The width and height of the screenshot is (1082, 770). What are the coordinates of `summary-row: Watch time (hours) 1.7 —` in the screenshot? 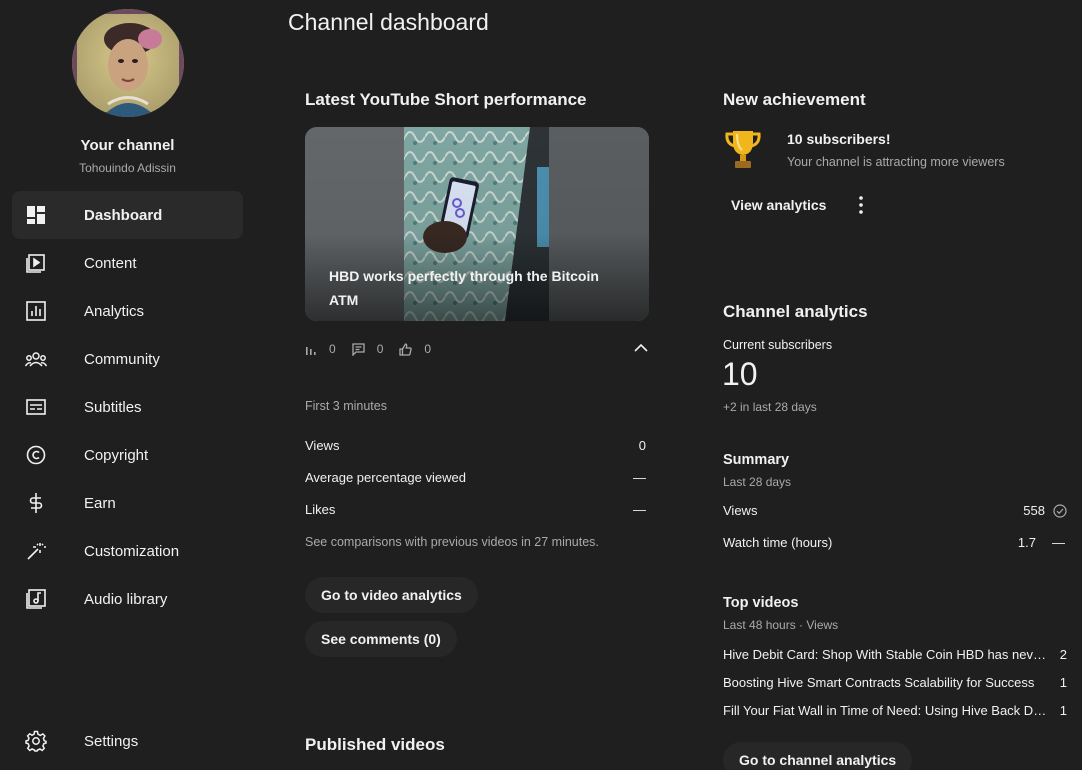 It's located at (894, 542).